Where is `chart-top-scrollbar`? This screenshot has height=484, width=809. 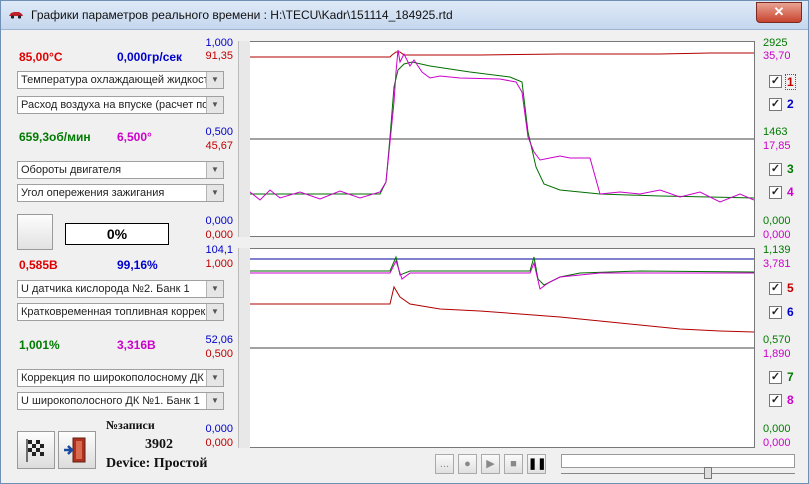 chart-top-scrollbar is located at coordinates (244, 139).